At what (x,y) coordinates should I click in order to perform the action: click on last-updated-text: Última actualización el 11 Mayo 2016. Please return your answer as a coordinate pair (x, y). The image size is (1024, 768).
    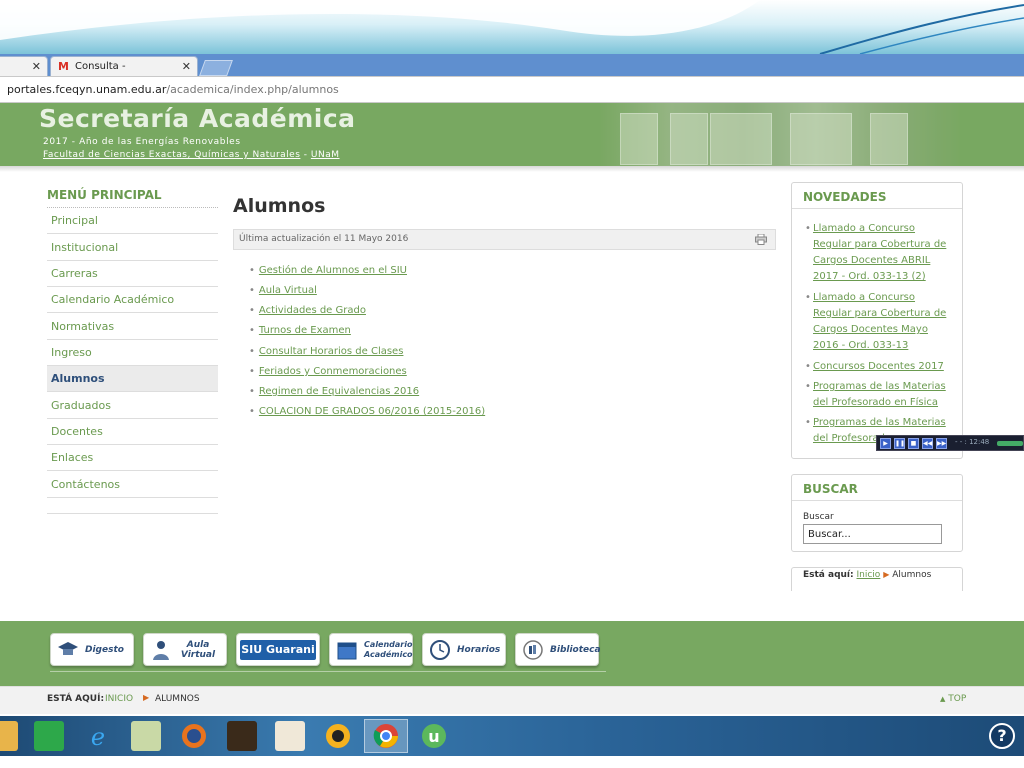
    Looking at the image, I should click on (324, 239).